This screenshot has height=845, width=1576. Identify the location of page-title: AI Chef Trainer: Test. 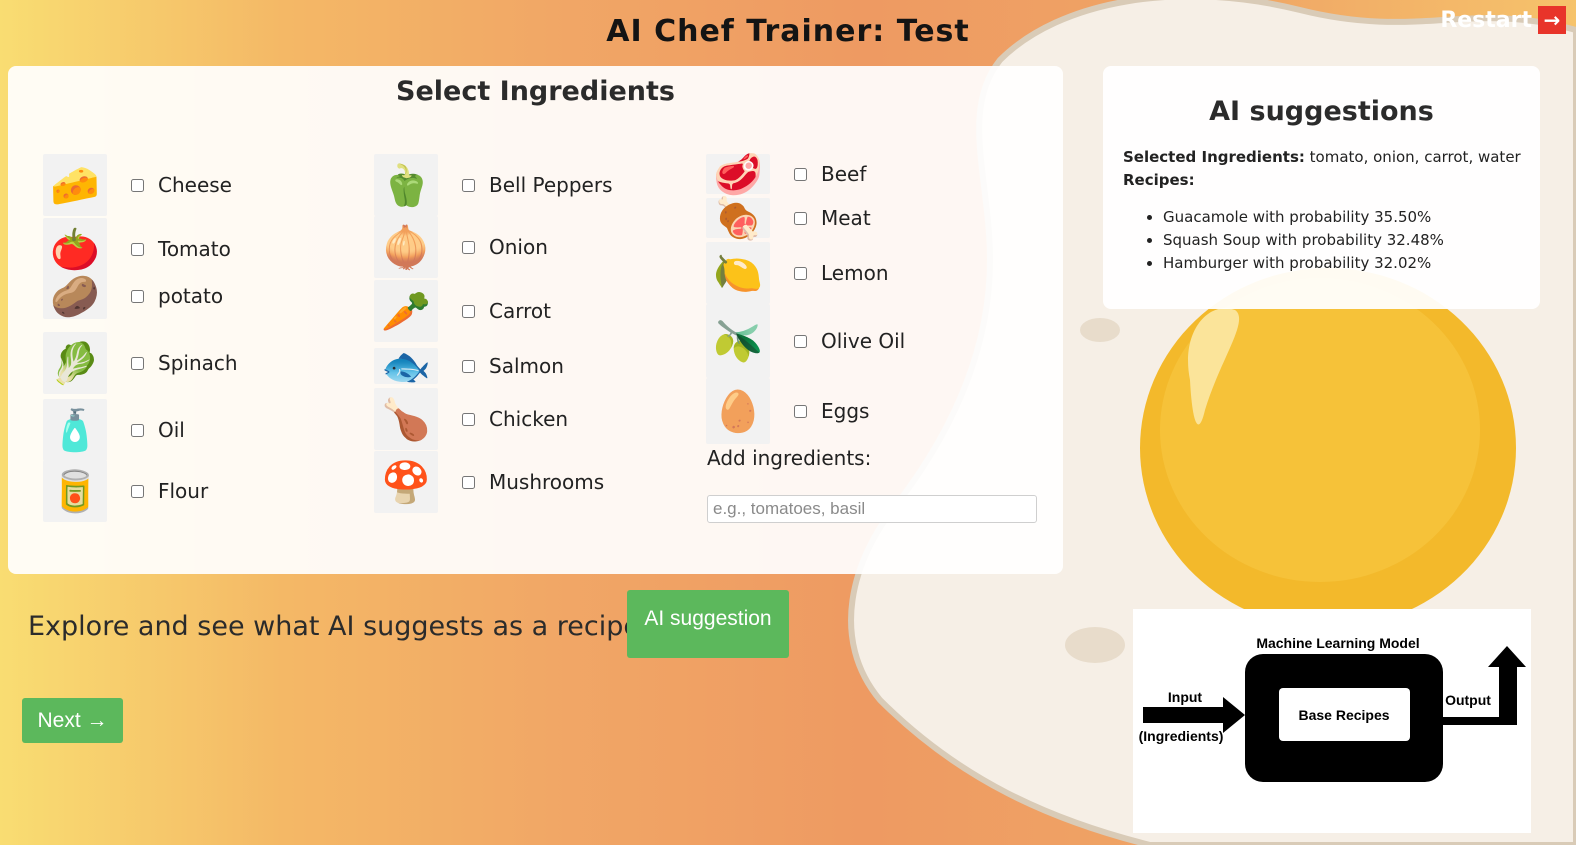
(788, 31).